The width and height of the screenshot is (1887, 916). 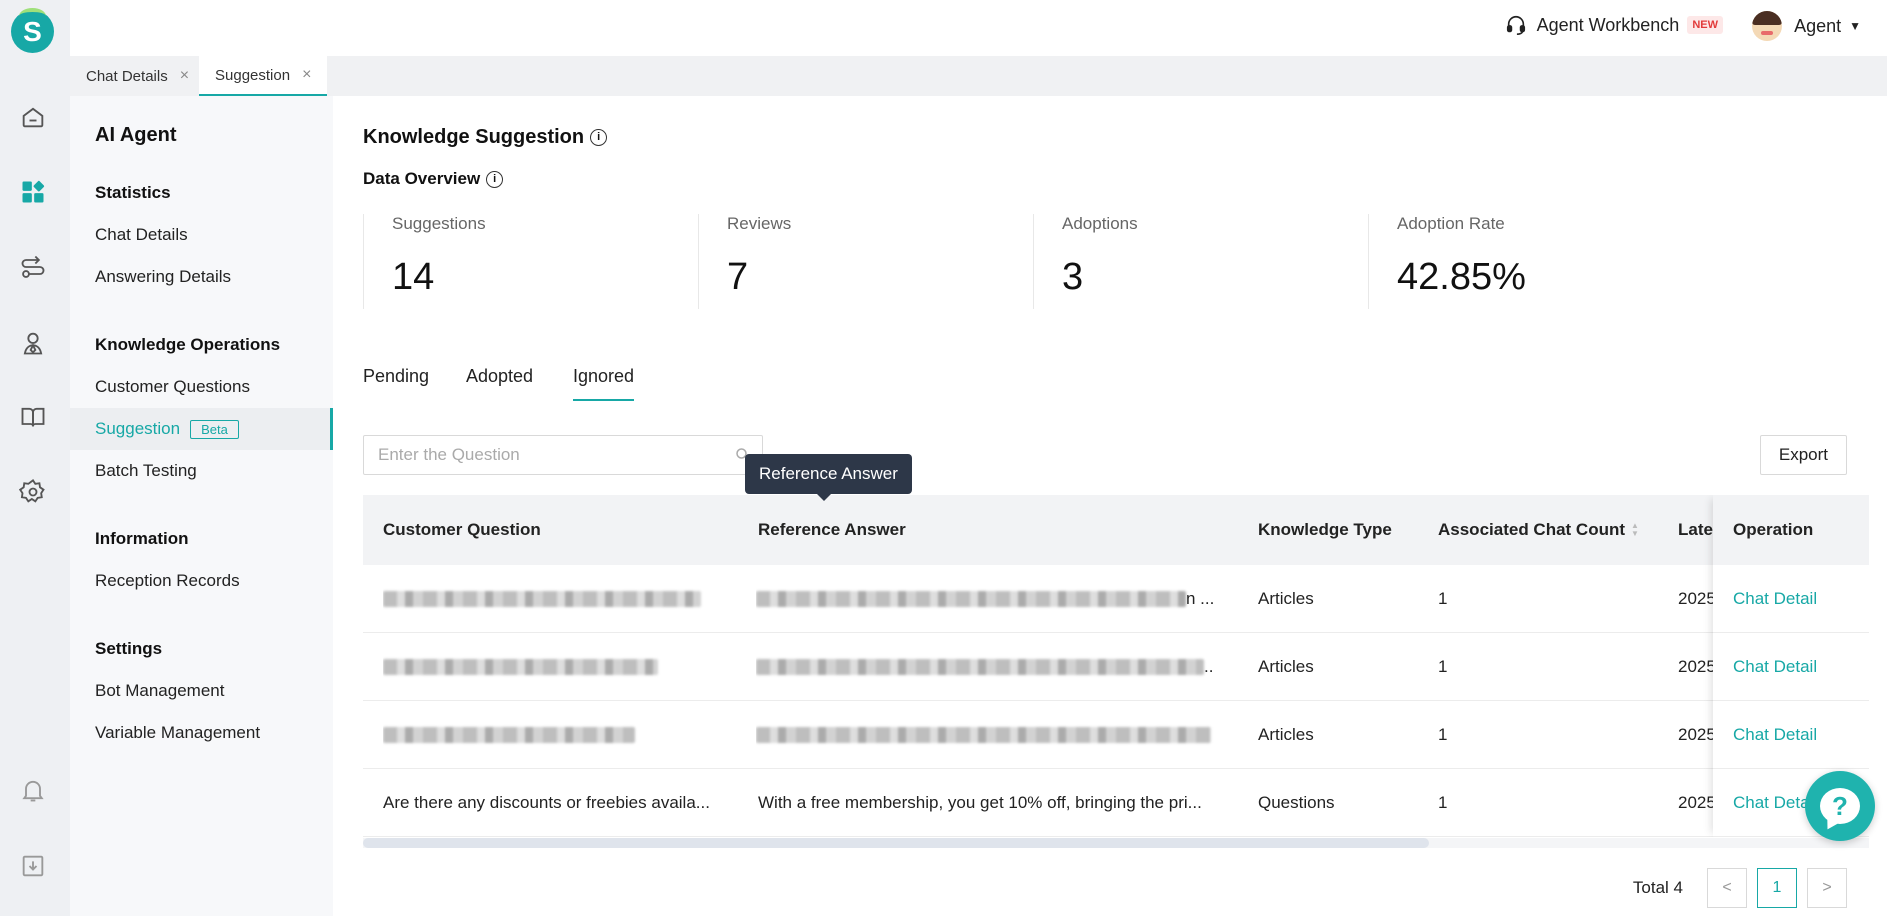 I want to click on stat-value: 14, so click(x=413, y=277).